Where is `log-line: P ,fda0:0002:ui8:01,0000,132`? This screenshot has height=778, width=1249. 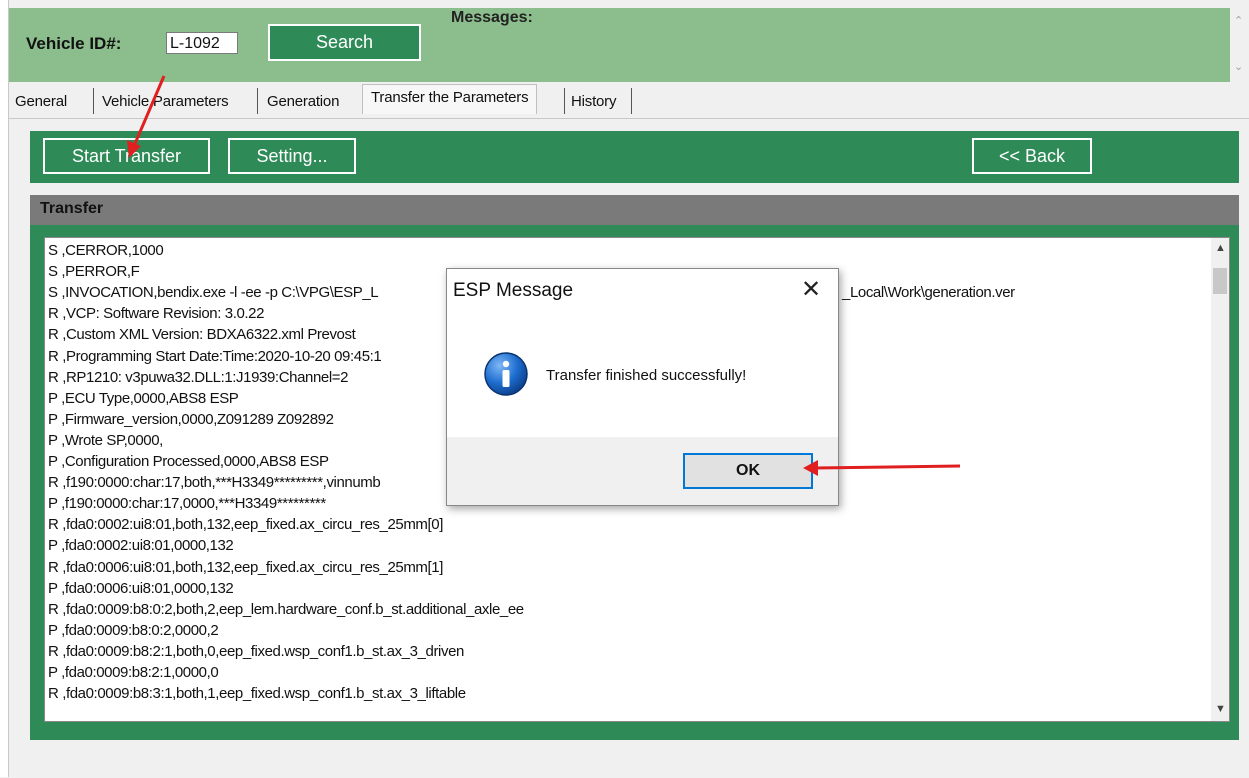
log-line: P ,fda0:0002:ui8:01,0000,132 is located at coordinates (141, 546).